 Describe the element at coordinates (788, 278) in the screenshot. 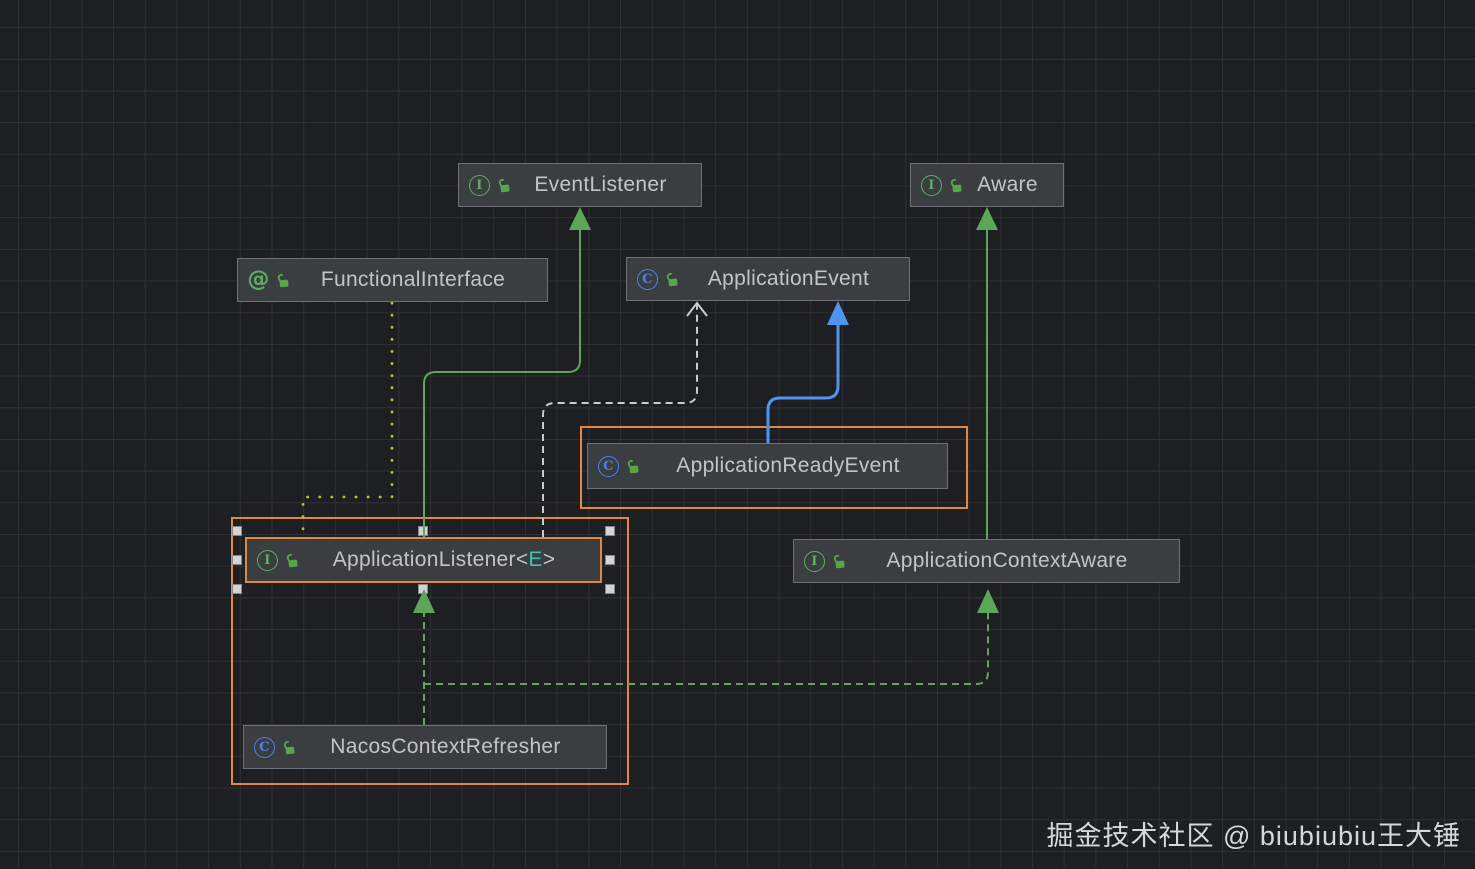

I see `node-label: ApplicationEvent` at that location.